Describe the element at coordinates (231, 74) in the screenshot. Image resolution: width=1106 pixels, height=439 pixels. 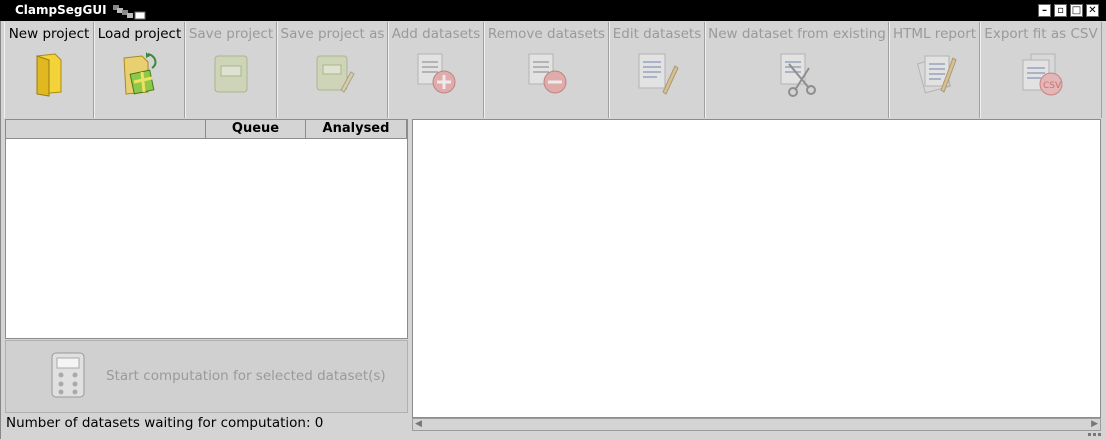
I see `save-icon` at that location.